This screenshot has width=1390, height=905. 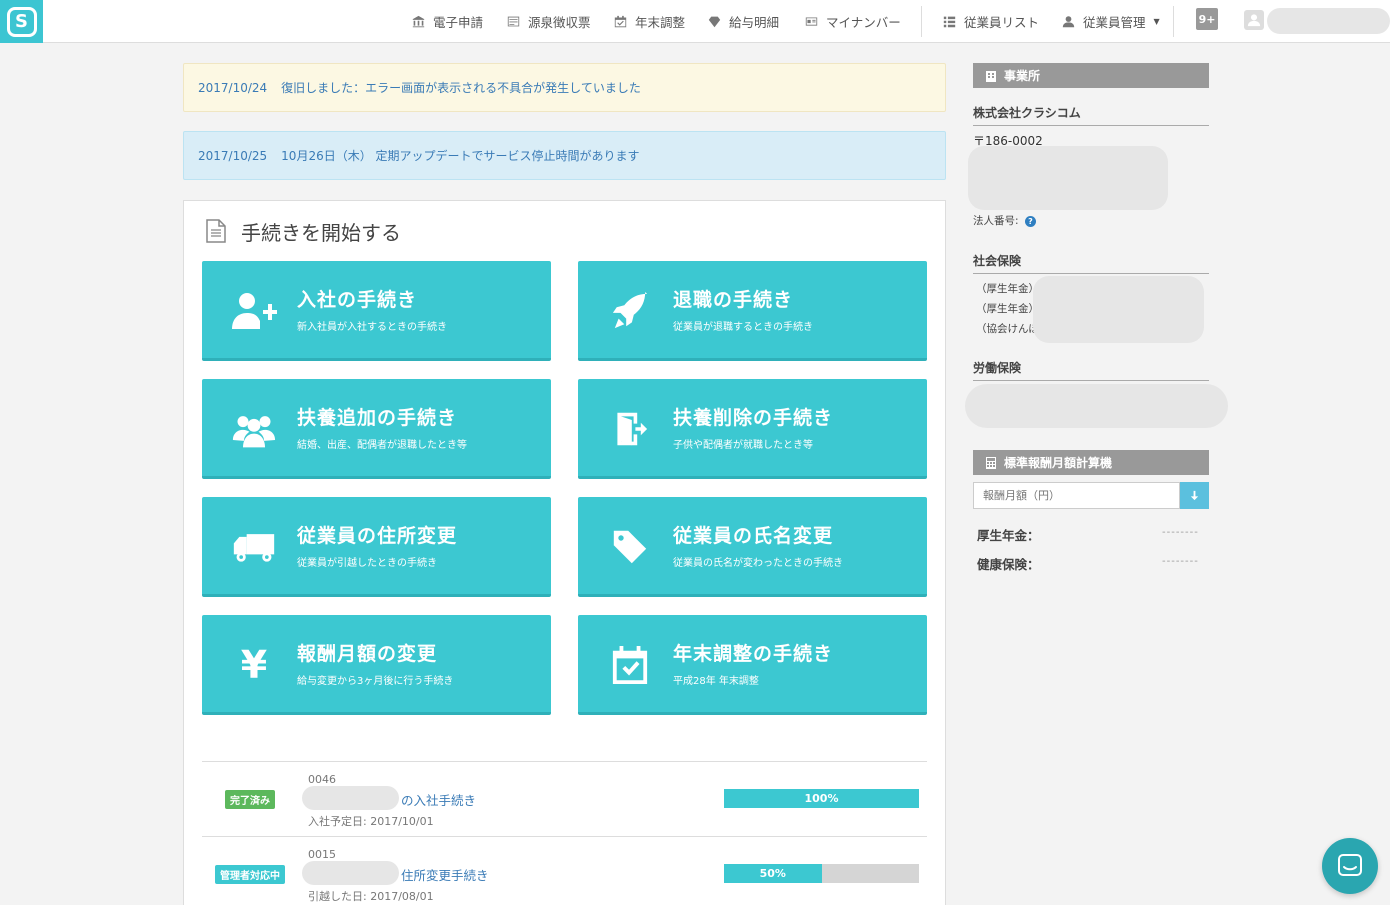 I want to click on progress-bar: 100%, so click(x=821, y=798).